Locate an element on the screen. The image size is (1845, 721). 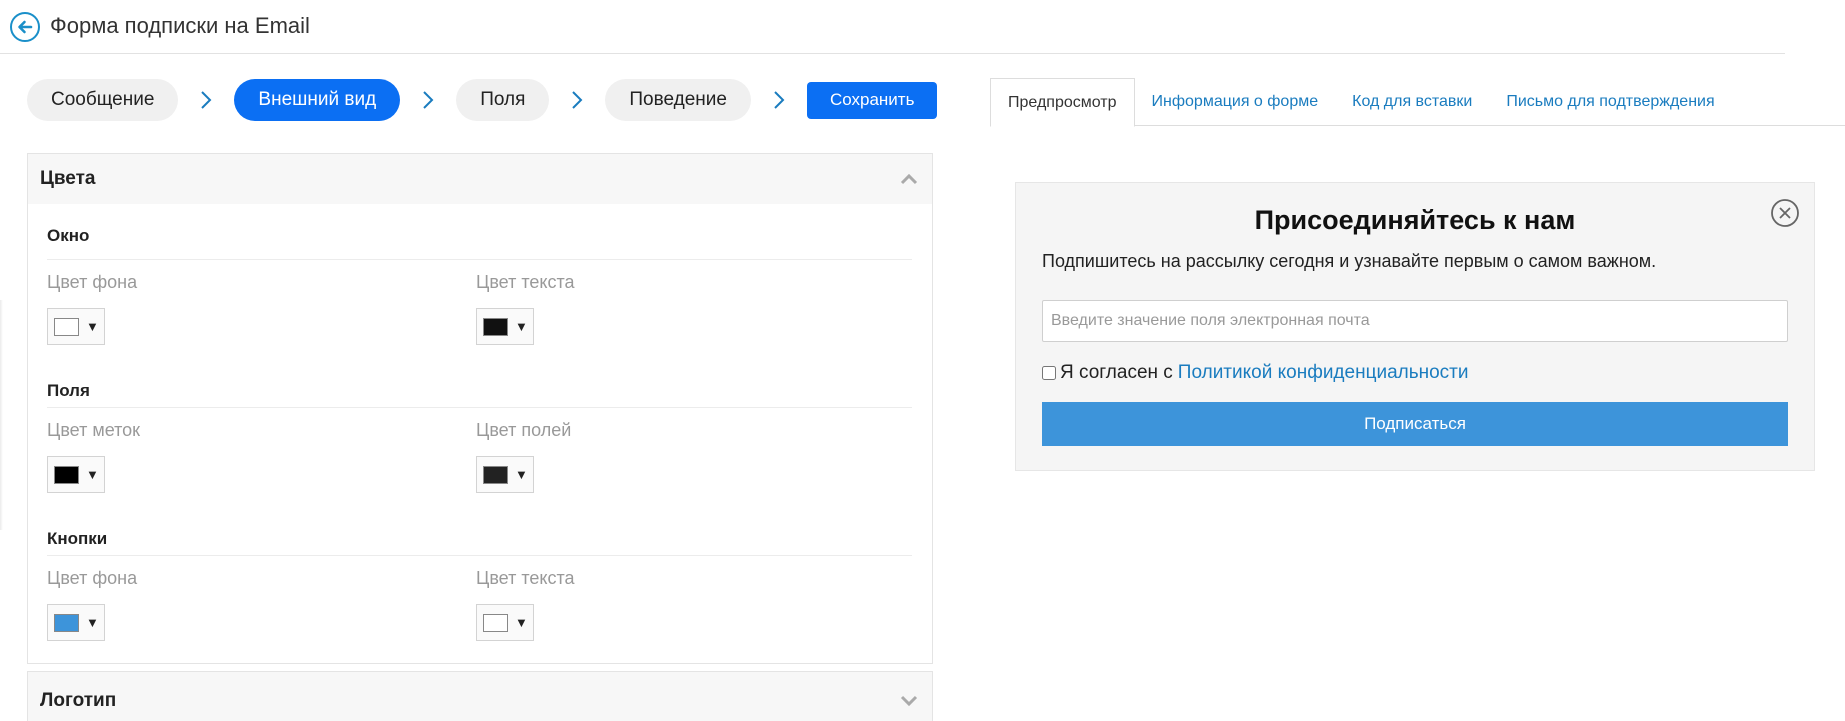
step-appearance: Внешний вид is located at coordinates (317, 100).